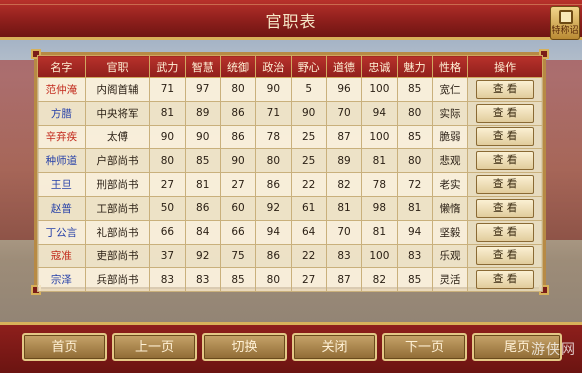  What do you see at coordinates (424, 347) in the screenshot?
I see `next-page-button: 下一页` at bounding box center [424, 347].